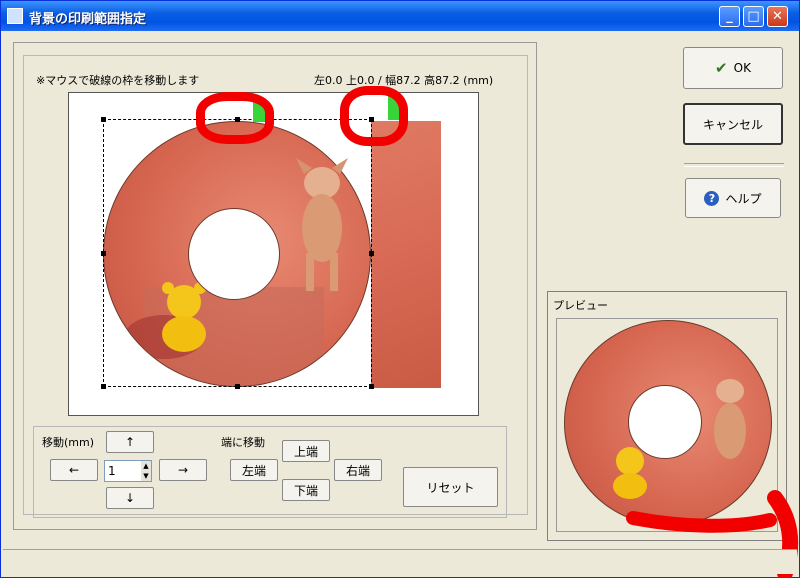 This screenshot has width=800, height=578. I want to click on checkmark-icon: ✔, so click(721, 68).